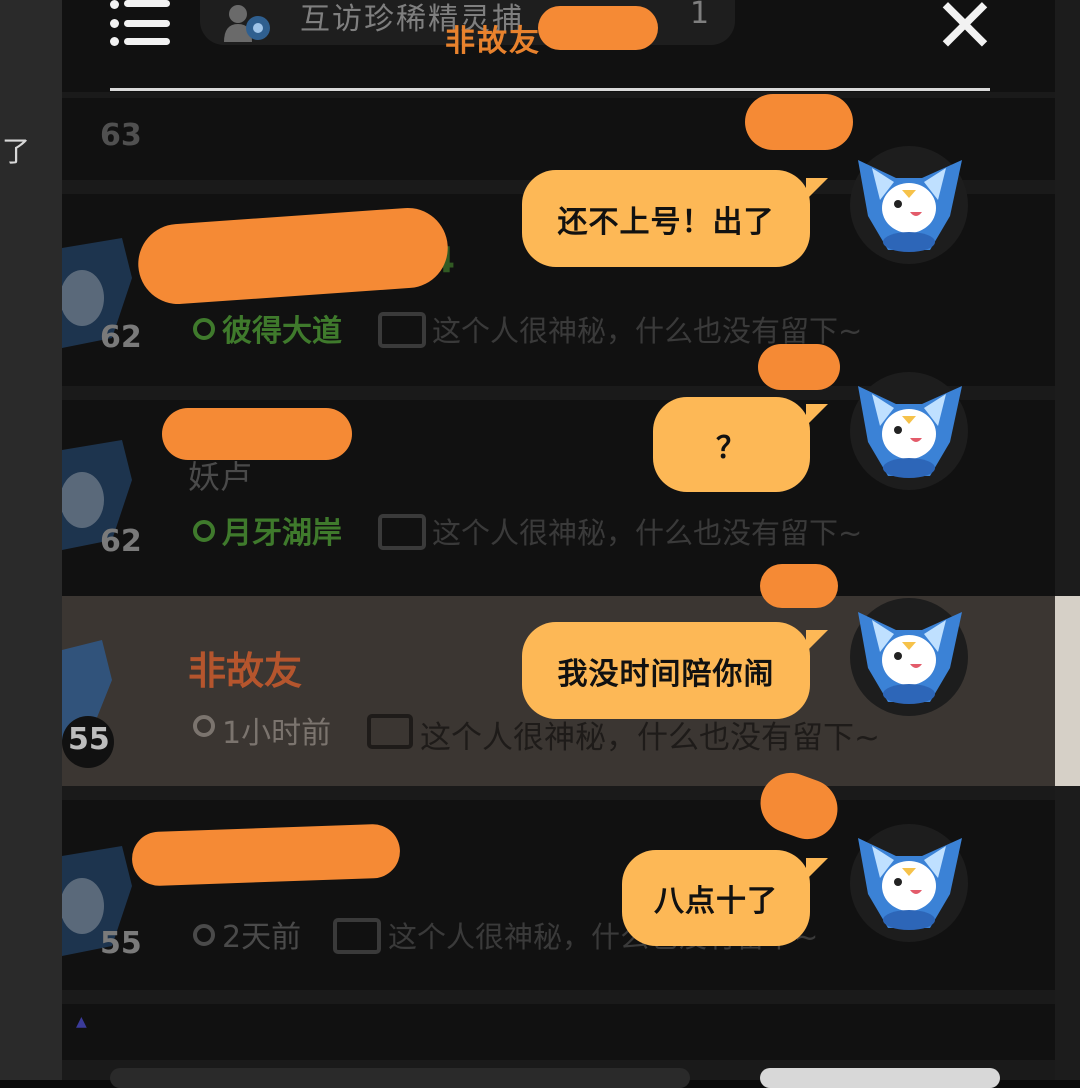  Describe the element at coordinates (731, 444) in the screenshot. I see `chat-bubble: ？` at that location.